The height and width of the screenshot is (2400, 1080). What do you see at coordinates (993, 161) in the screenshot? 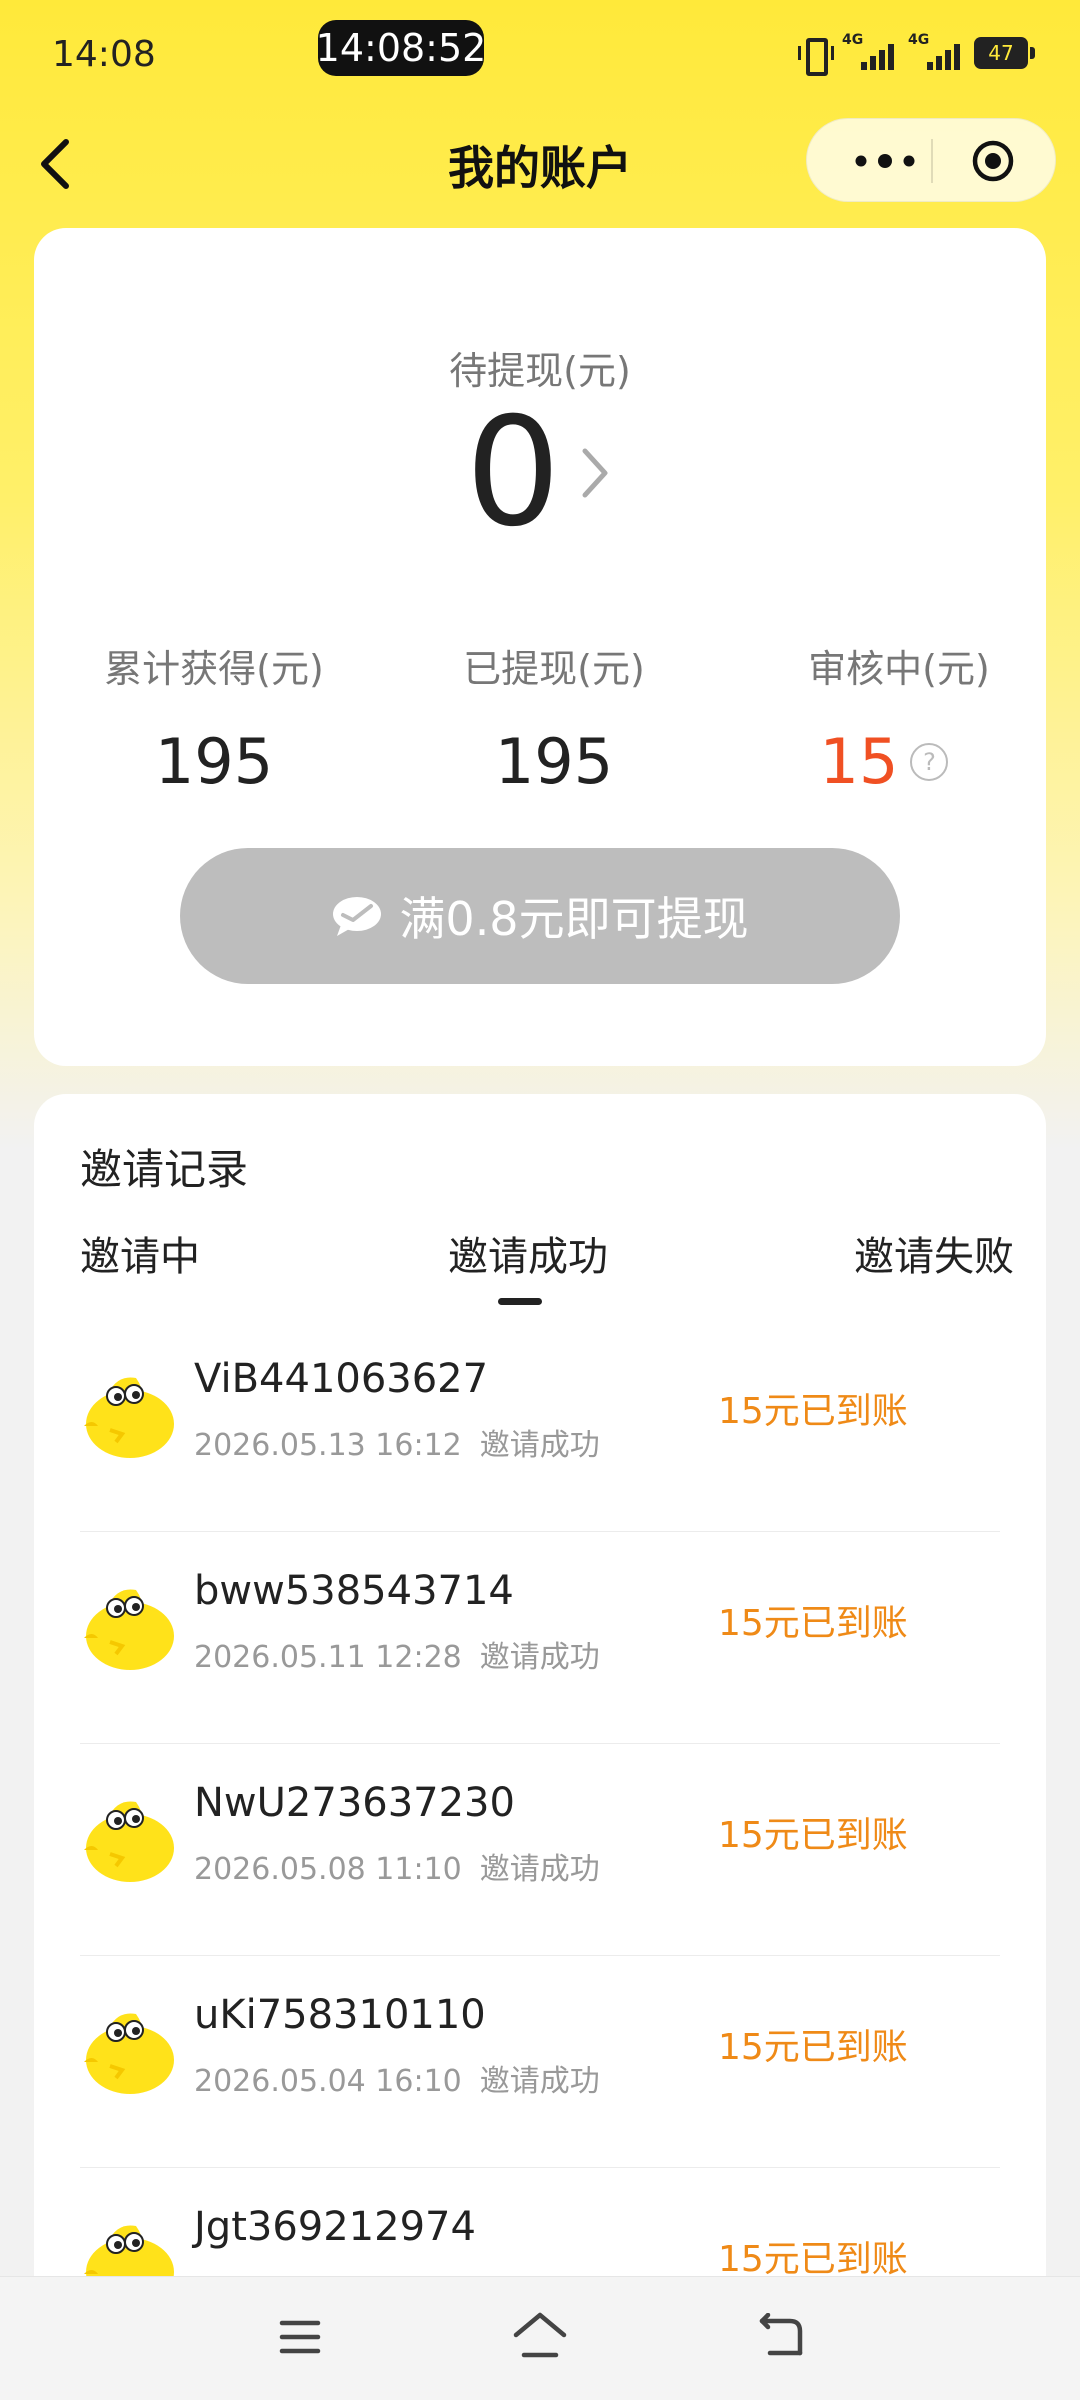
I see `target-icon` at bounding box center [993, 161].